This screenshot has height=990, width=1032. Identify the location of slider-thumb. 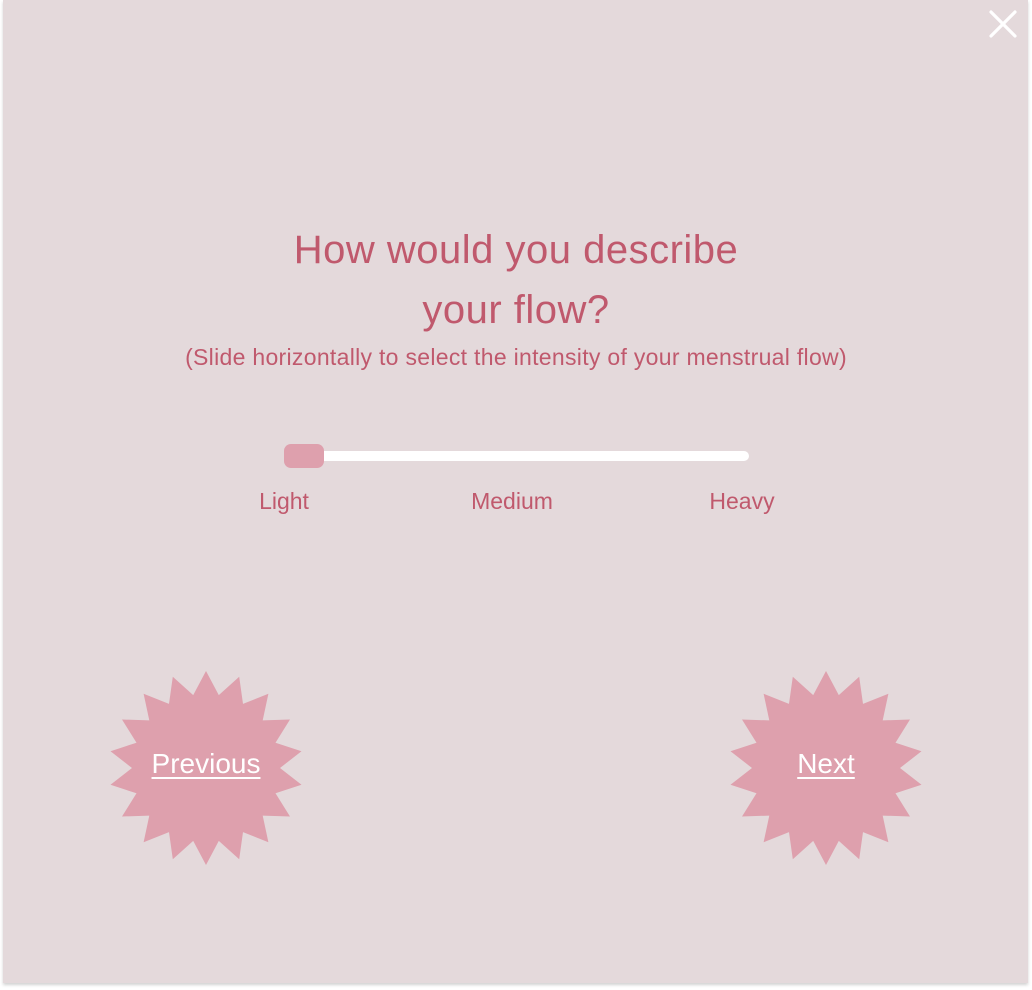
(304, 456).